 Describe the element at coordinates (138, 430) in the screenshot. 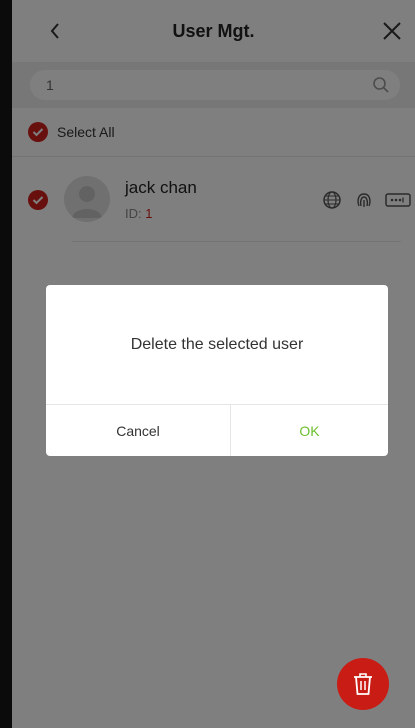

I see `cancel-button: Cancel` at that location.